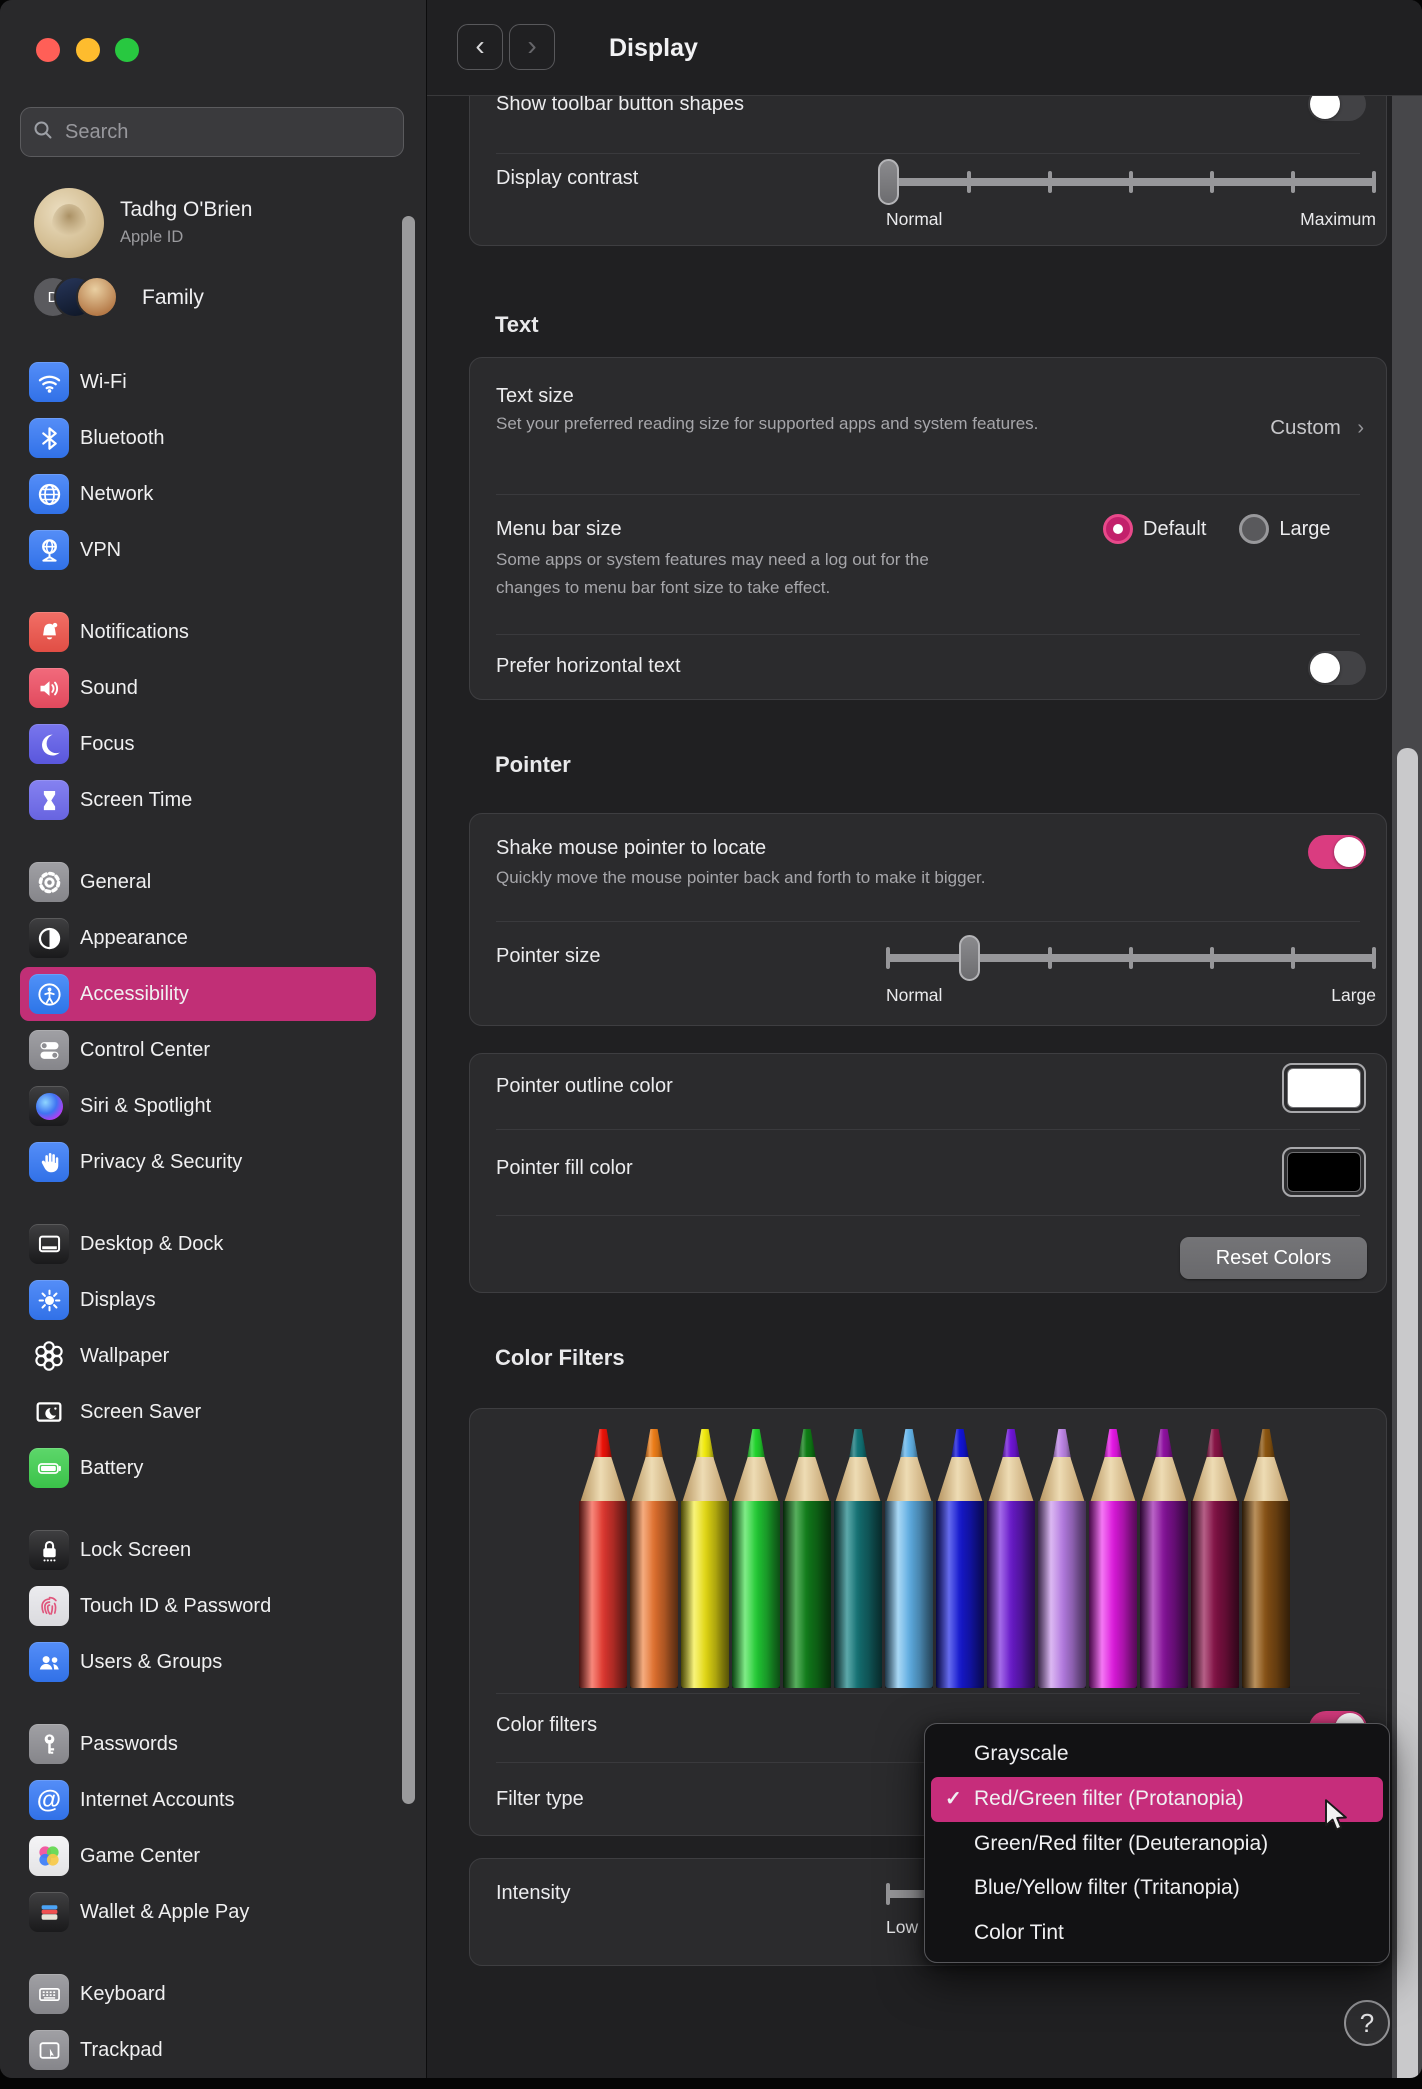 The height and width of the screenshot is (2089, 1422). What do you see at coordinates (1407, 1413) in the screenshot?
I see `scrollbar-thumb` at bounding box center [1407, 1413].